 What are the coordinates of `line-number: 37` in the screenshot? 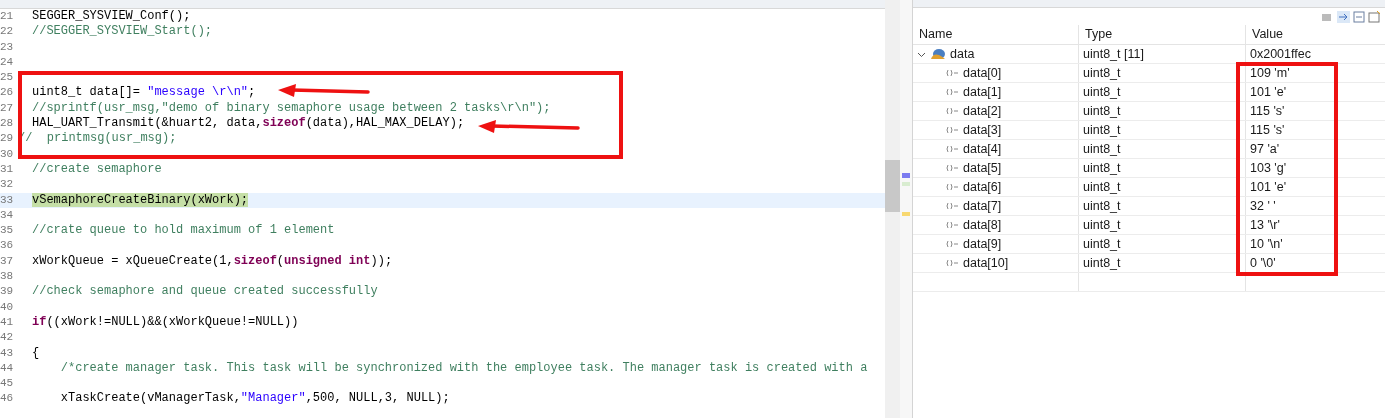 It's located at (7, 261).